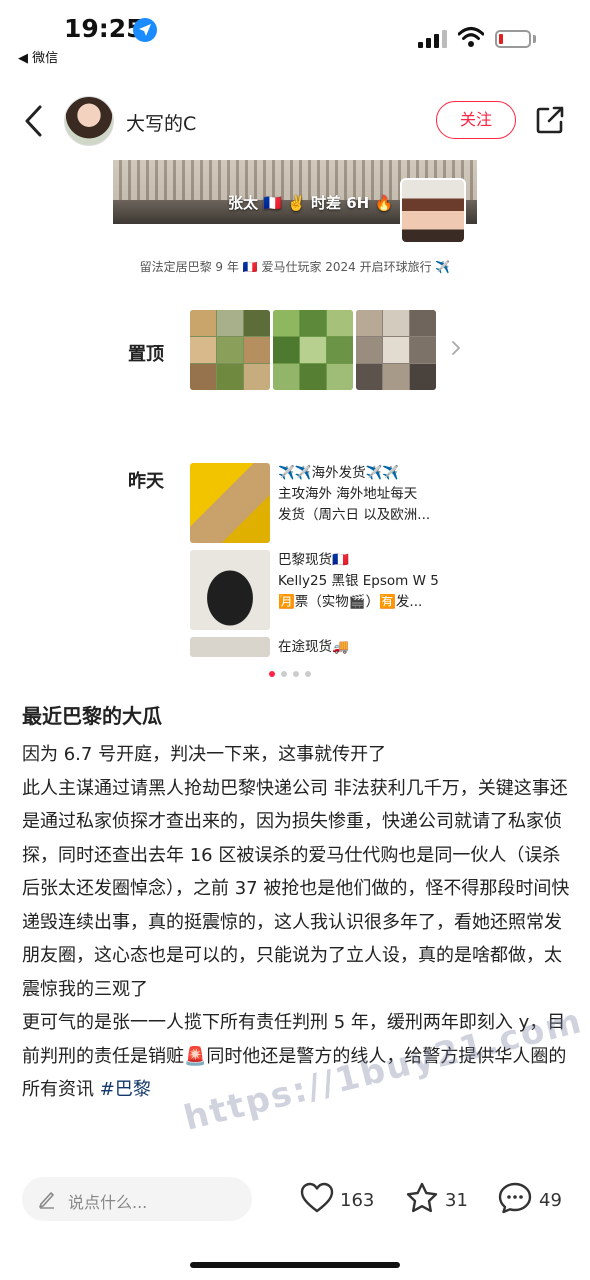 This screenshot has height=1280, width=590. Describe the element at coordinates (433, 211) in the screenshot. I see `banner-portrait-photo` at that location.